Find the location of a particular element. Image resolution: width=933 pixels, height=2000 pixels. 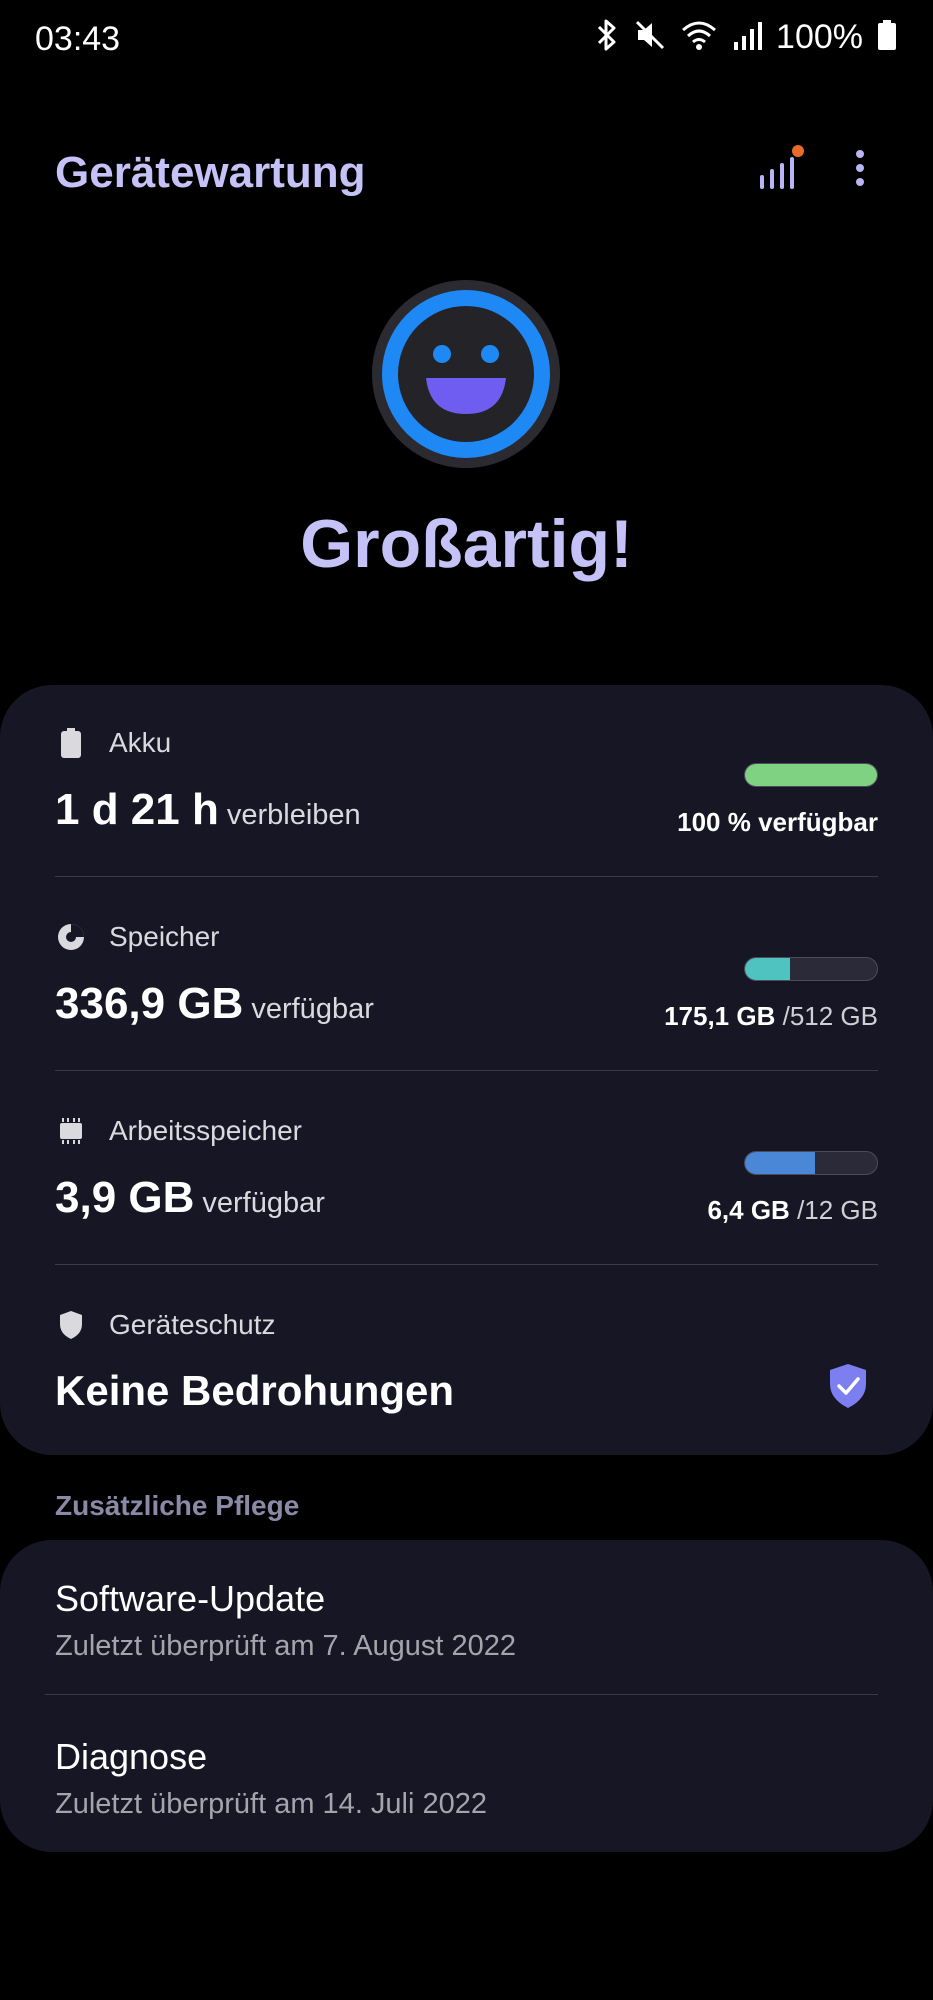

stats-icon is located at coordinates (780, 170).